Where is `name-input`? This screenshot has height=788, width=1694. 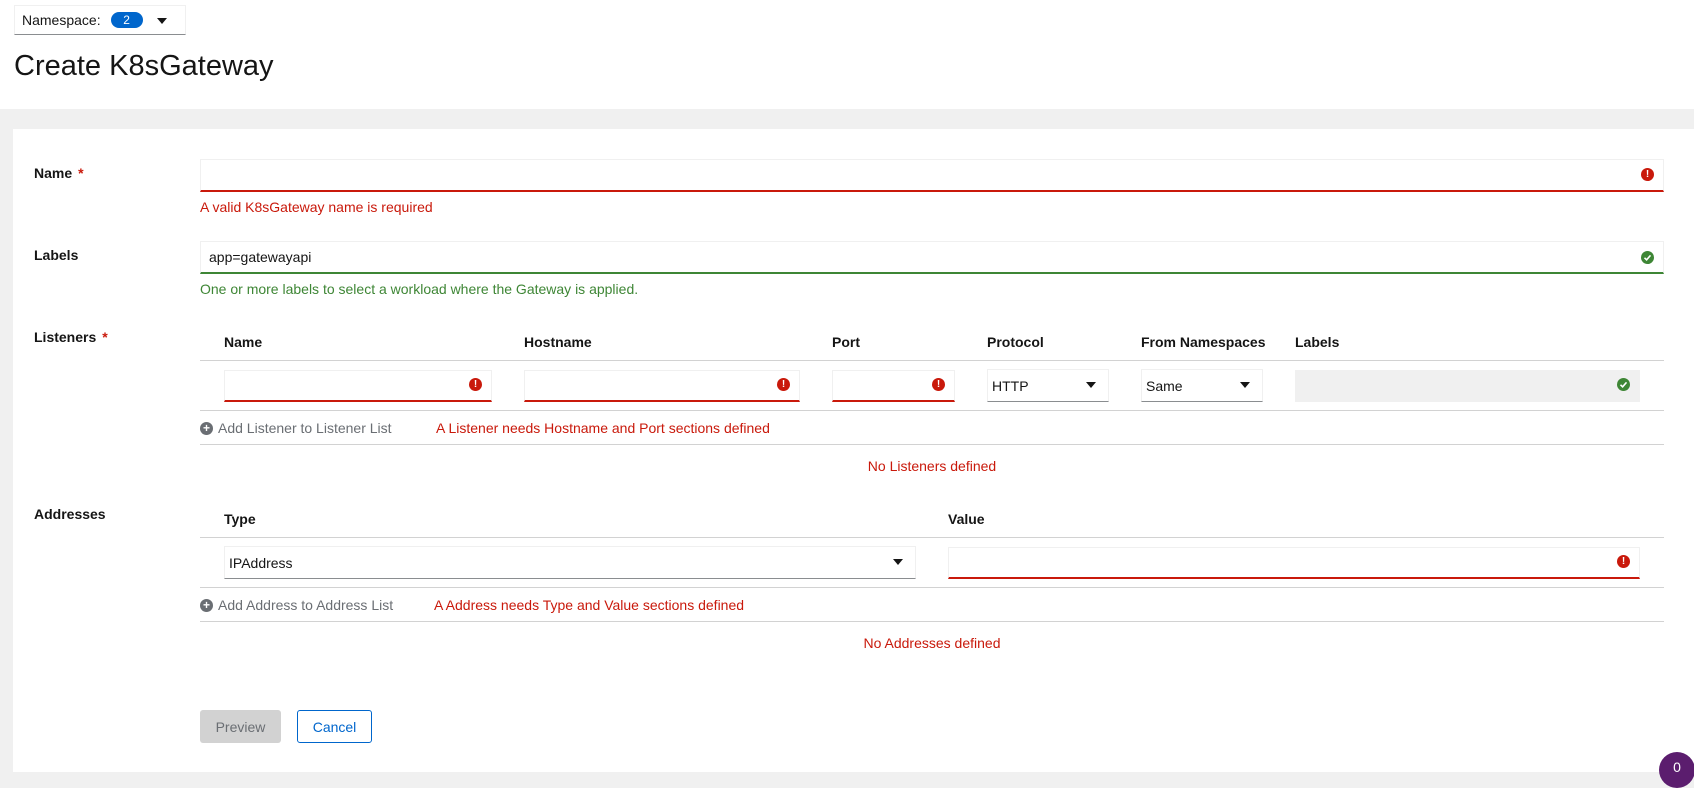 name-input is located at coordinates (932, 175).